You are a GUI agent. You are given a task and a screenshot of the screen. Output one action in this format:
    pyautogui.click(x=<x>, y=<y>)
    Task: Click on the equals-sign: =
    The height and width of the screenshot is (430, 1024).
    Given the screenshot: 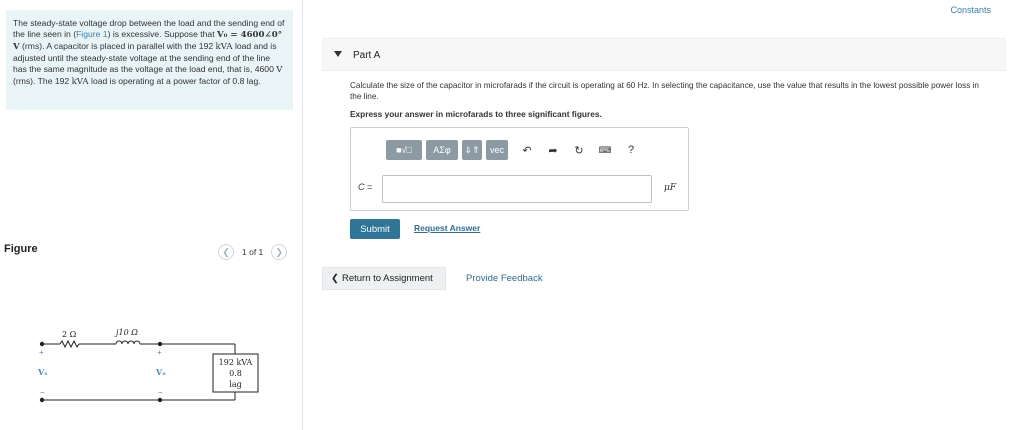 What is the action you would take?
    pyautogui.click(x=368, y=187)
    